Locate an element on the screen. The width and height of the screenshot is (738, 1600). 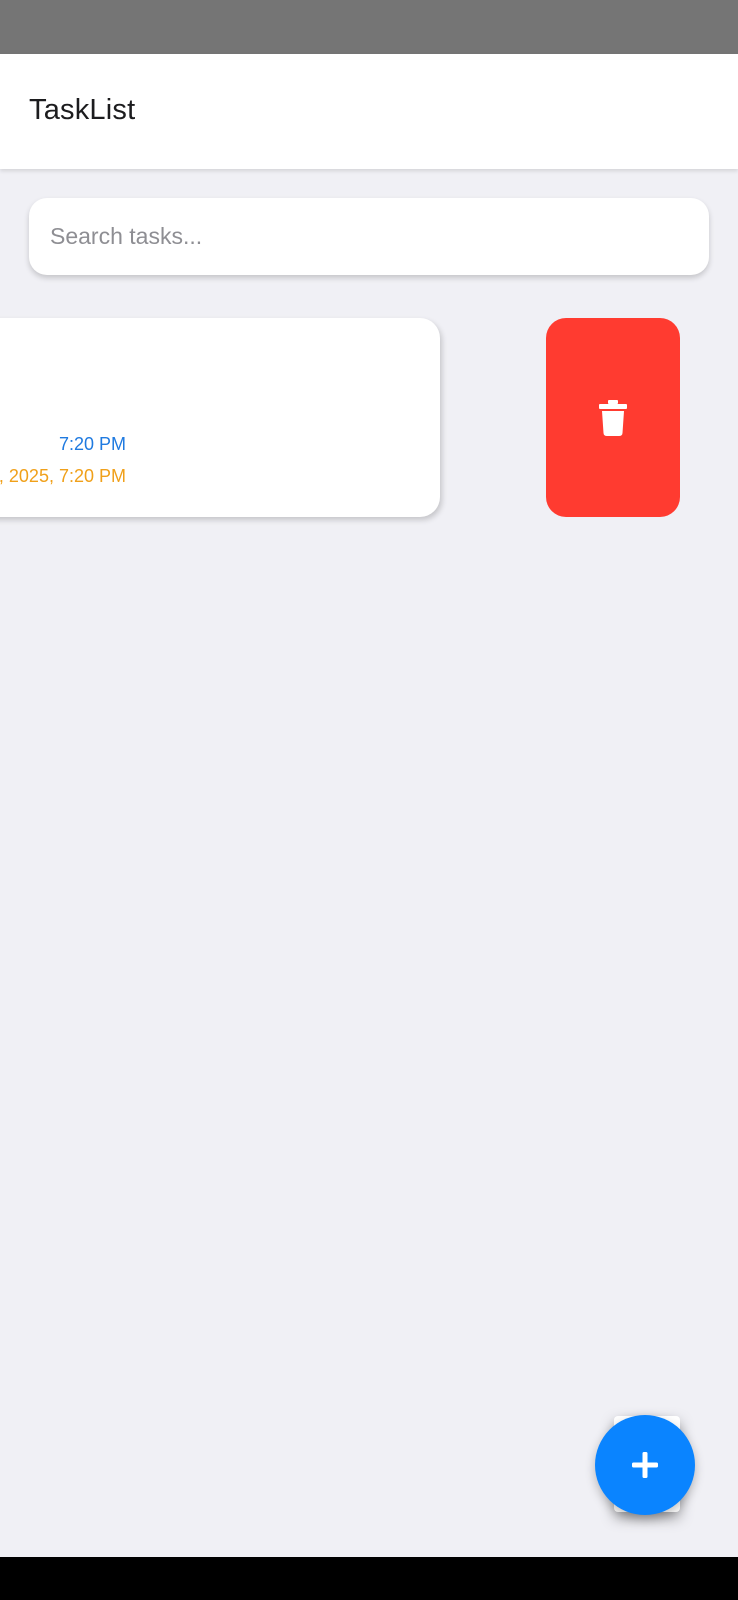
status-bar is located at coordinates (369, 27).